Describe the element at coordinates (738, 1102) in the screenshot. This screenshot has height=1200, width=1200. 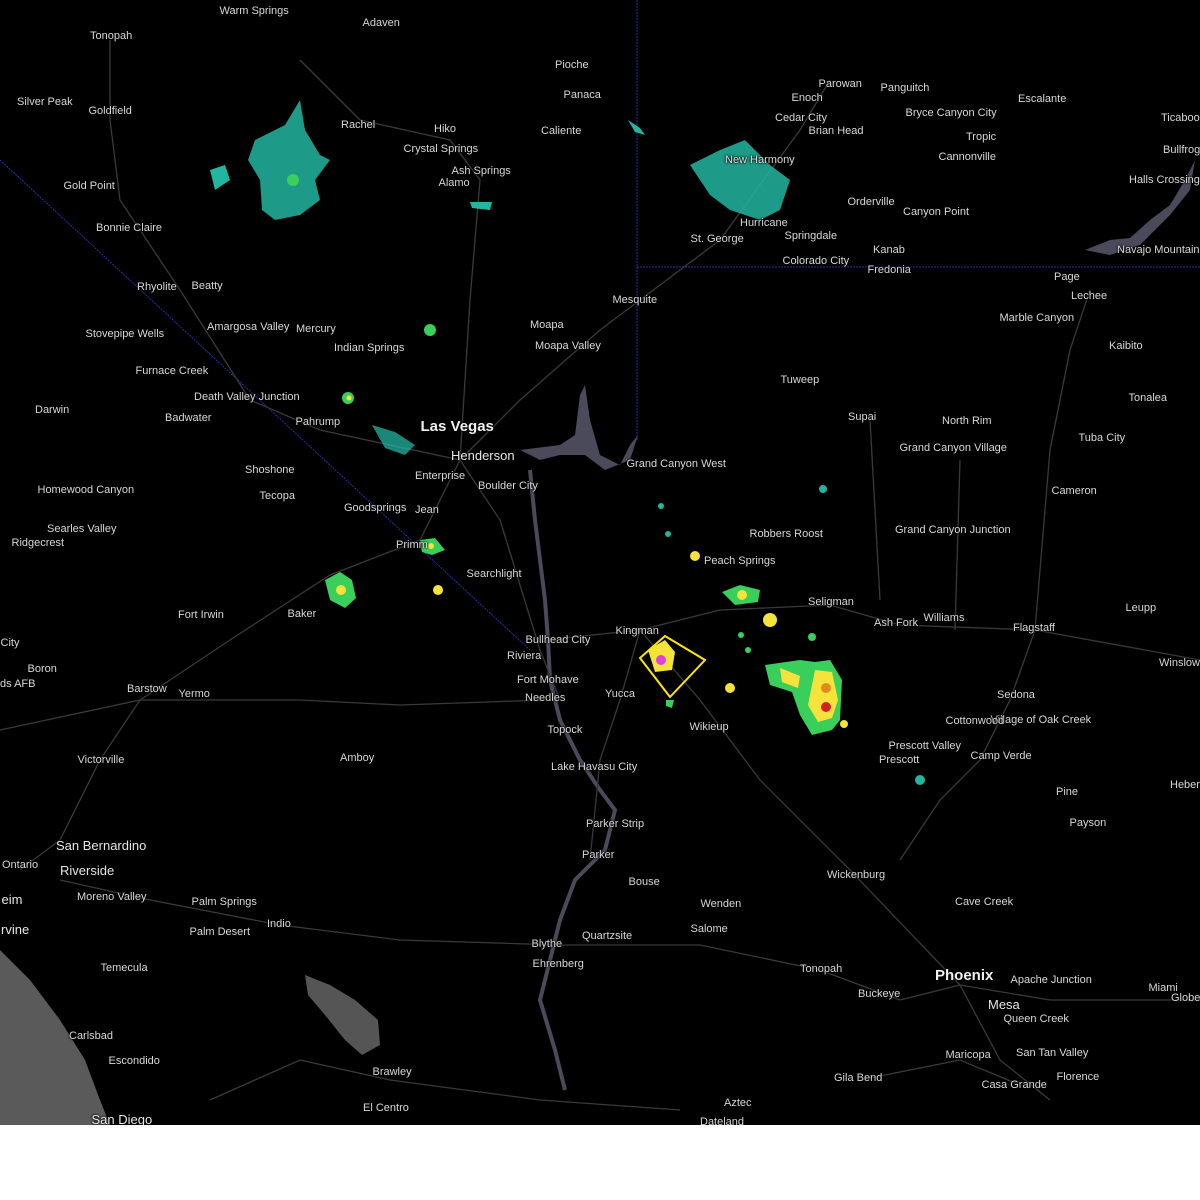
I see `city-label: Aztec` at that location.